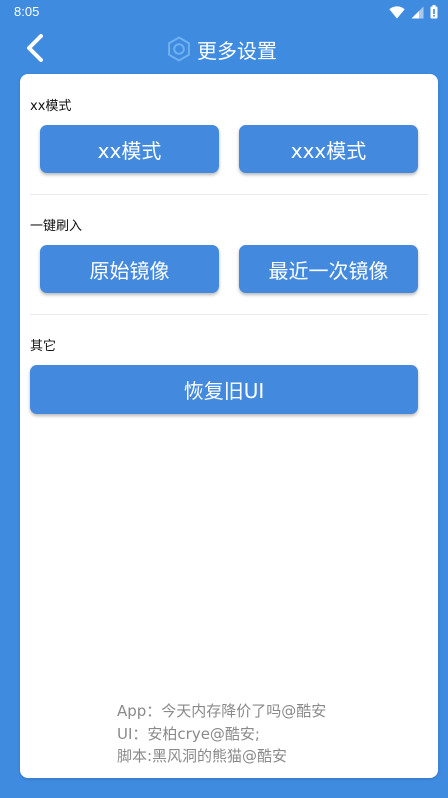  What do you see at coordinates (224, 389) in the screenshot?
I see `restore-old-ui-button: 恢复旧UI` at bounding box center [224, 389].